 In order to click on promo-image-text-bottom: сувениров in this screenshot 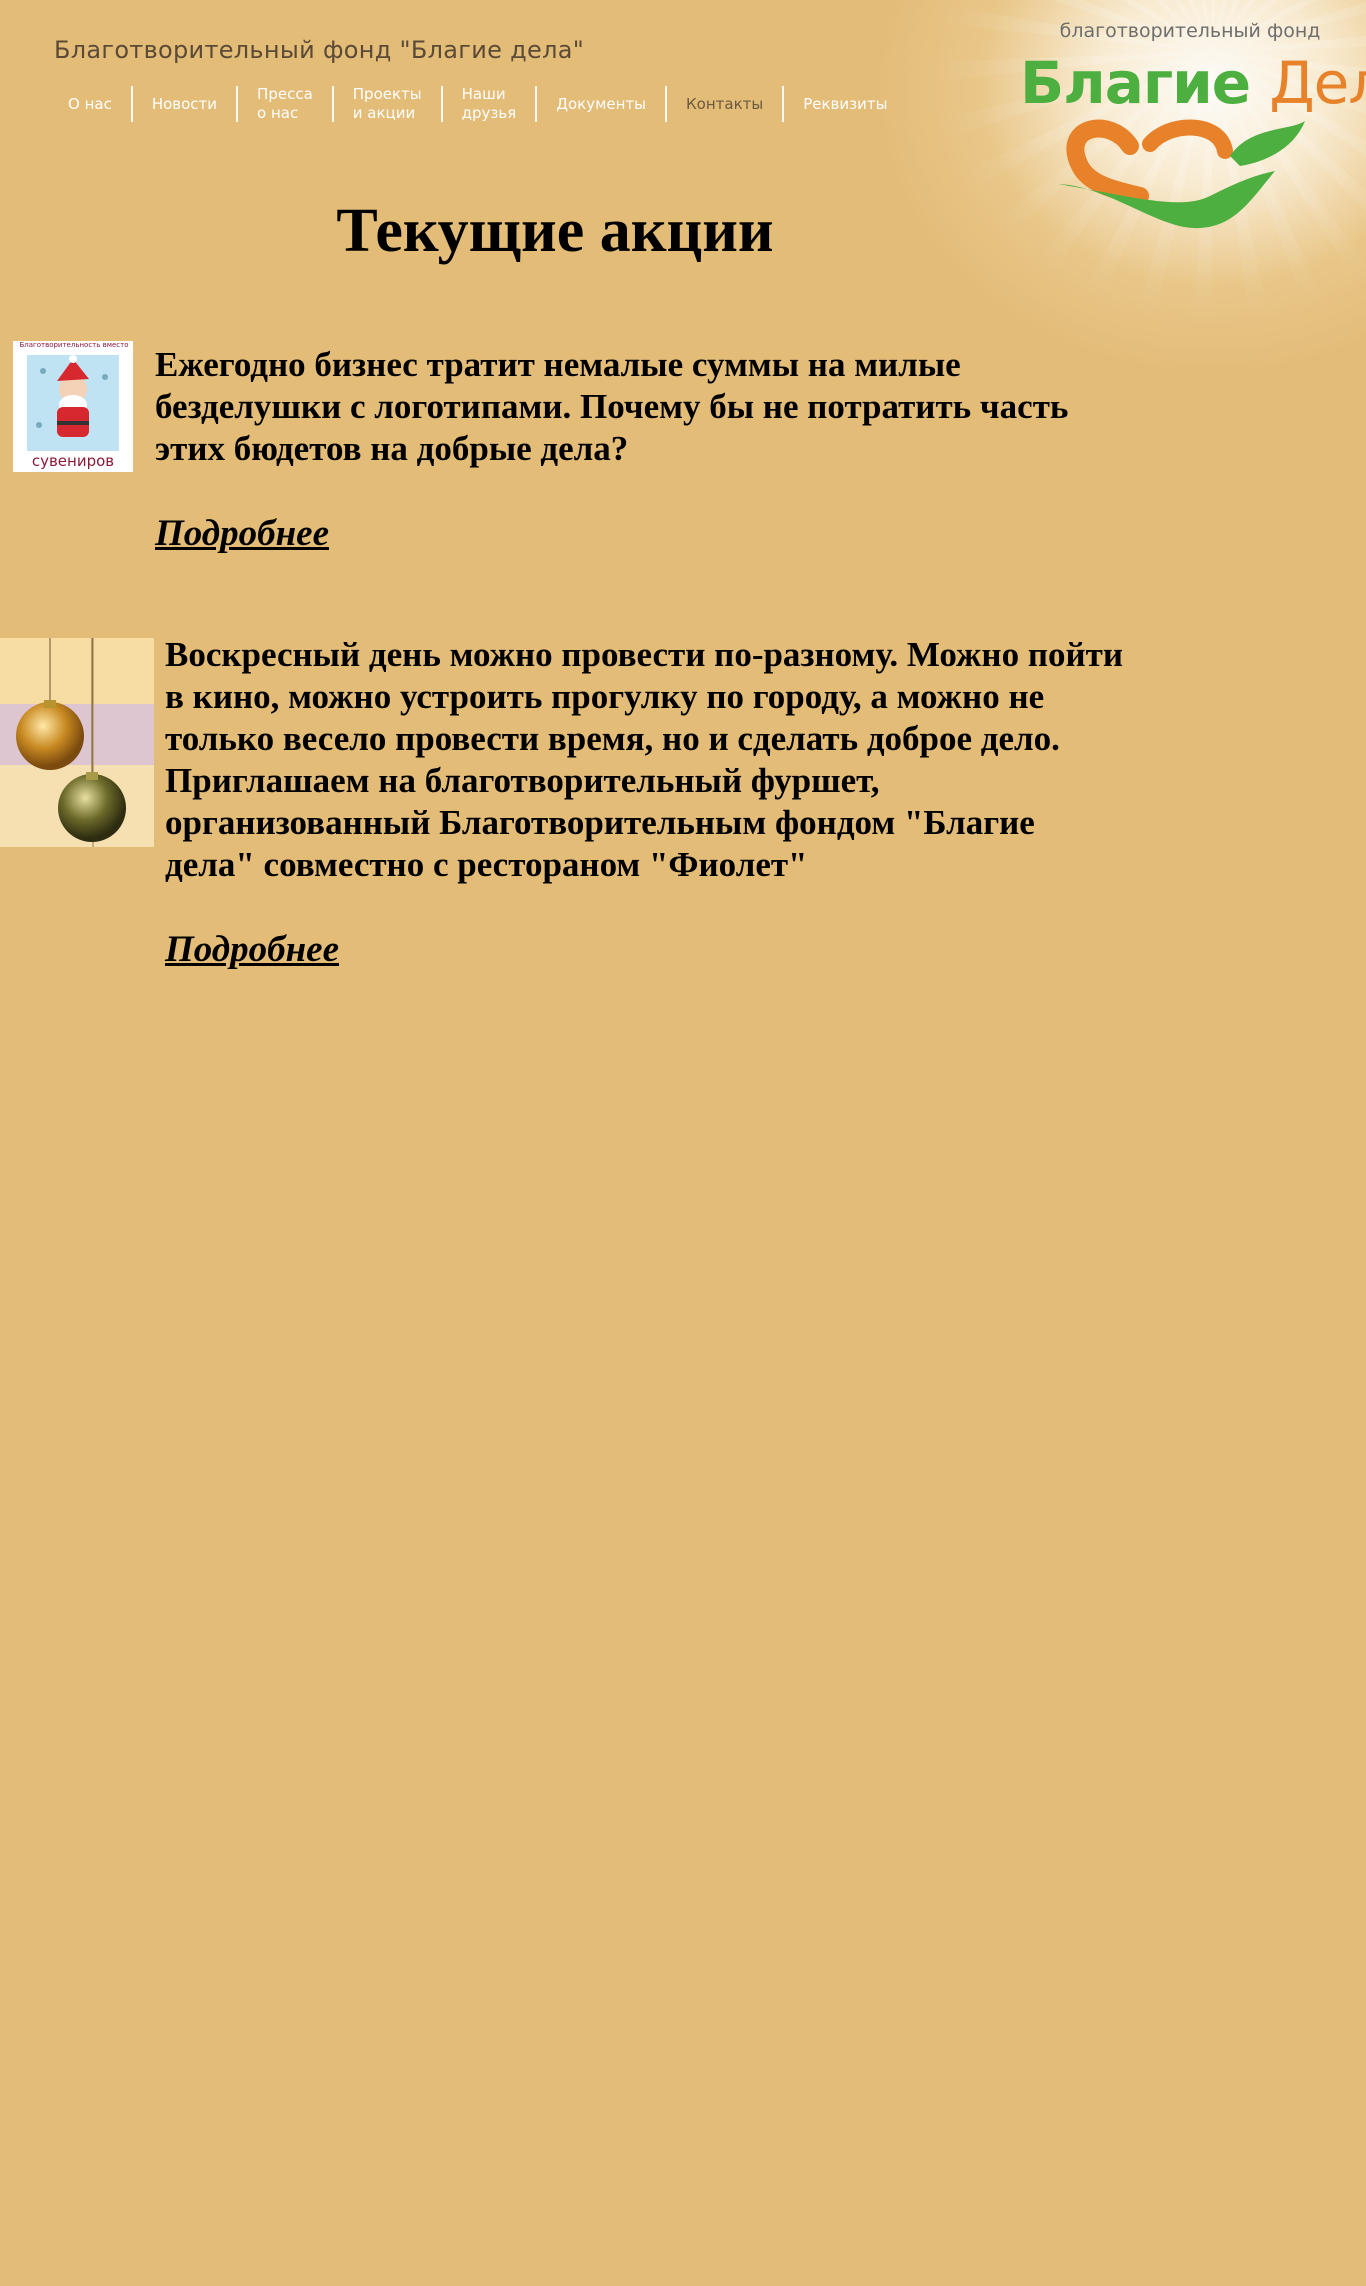, I will do `click(73, 461)`.